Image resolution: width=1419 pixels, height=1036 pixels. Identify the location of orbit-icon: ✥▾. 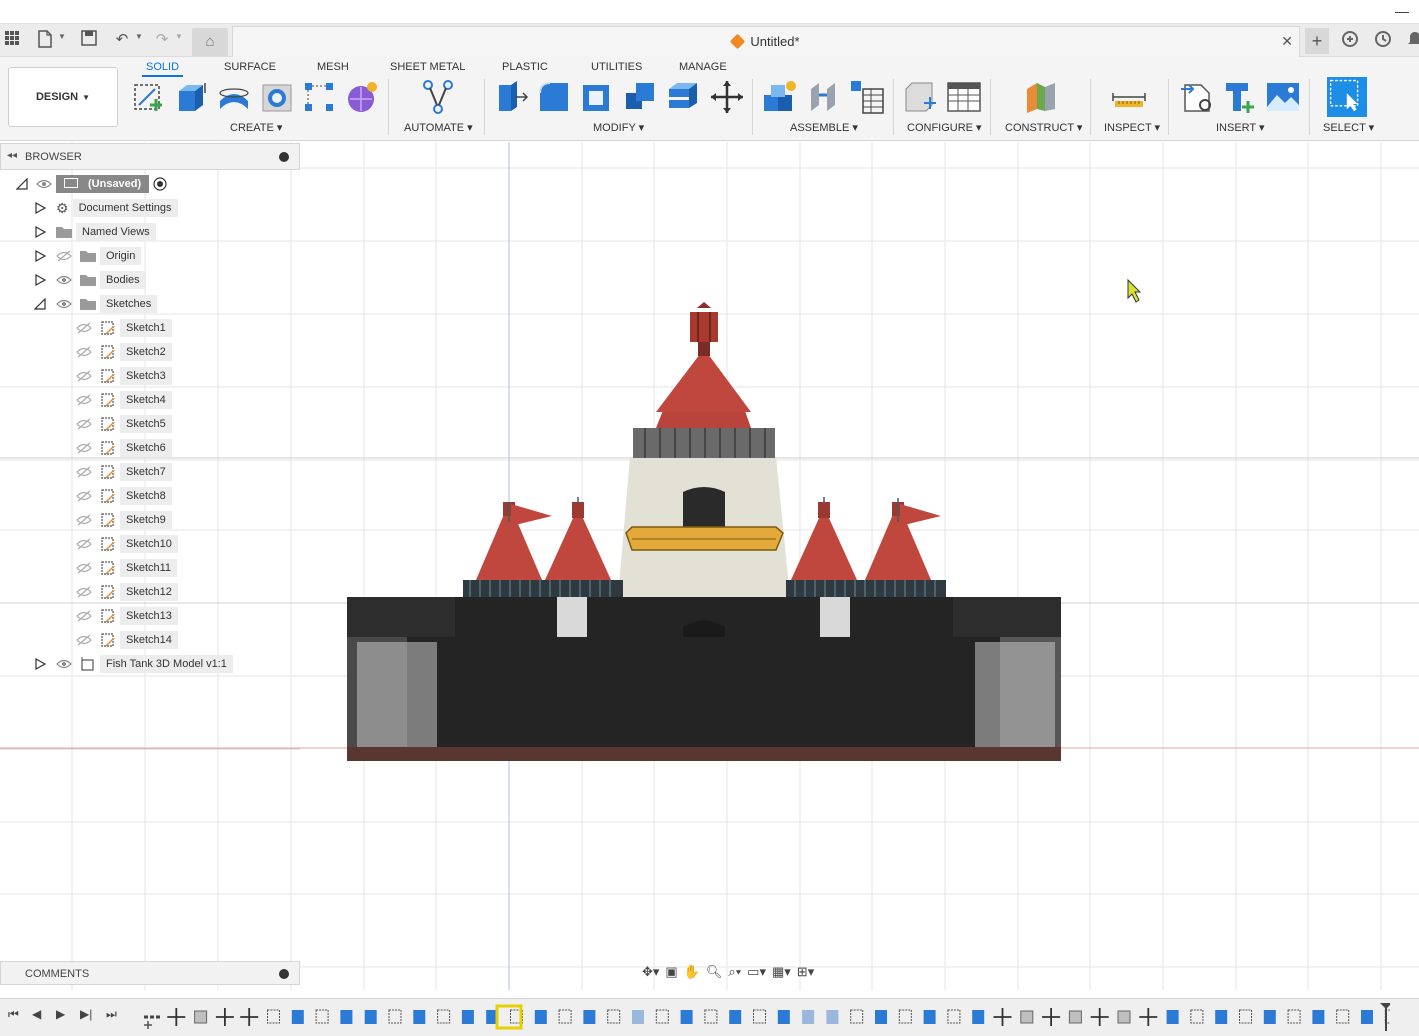
(650, 972).